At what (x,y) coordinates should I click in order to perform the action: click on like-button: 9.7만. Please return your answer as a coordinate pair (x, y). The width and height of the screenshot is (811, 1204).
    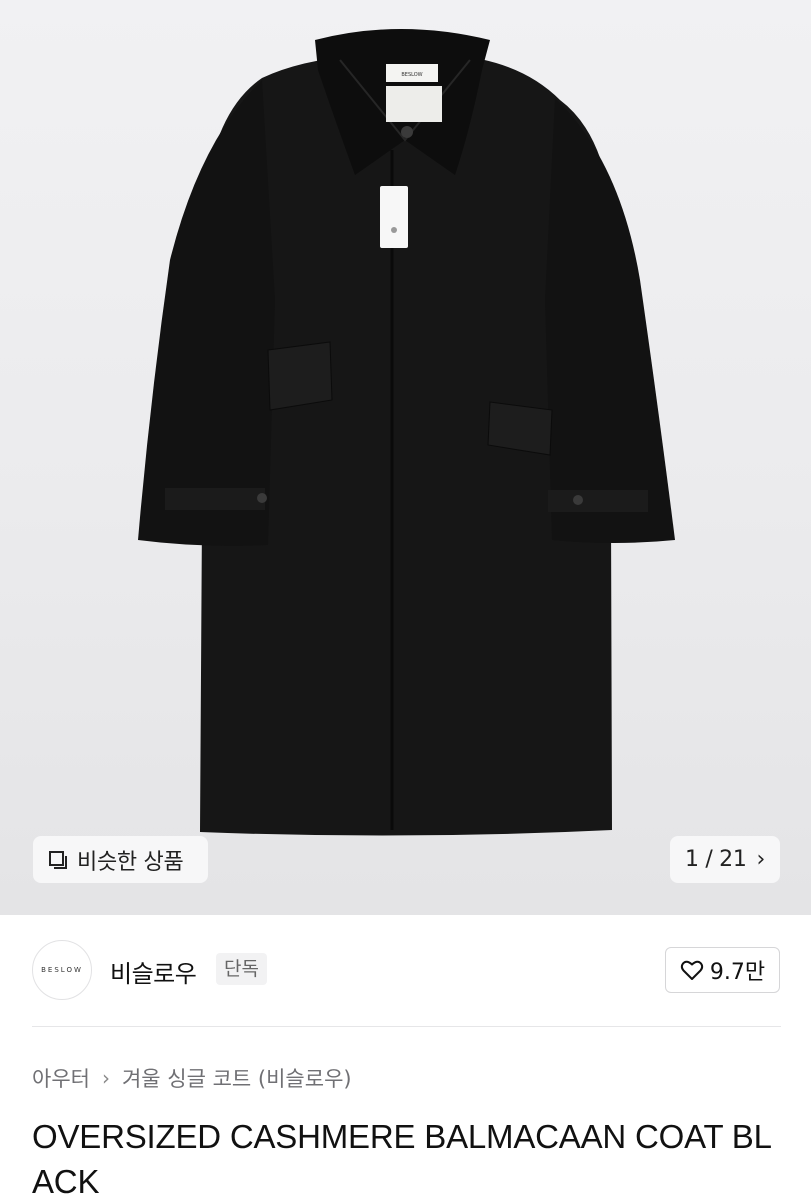
    Looking at the image, I should click on (722, 970).